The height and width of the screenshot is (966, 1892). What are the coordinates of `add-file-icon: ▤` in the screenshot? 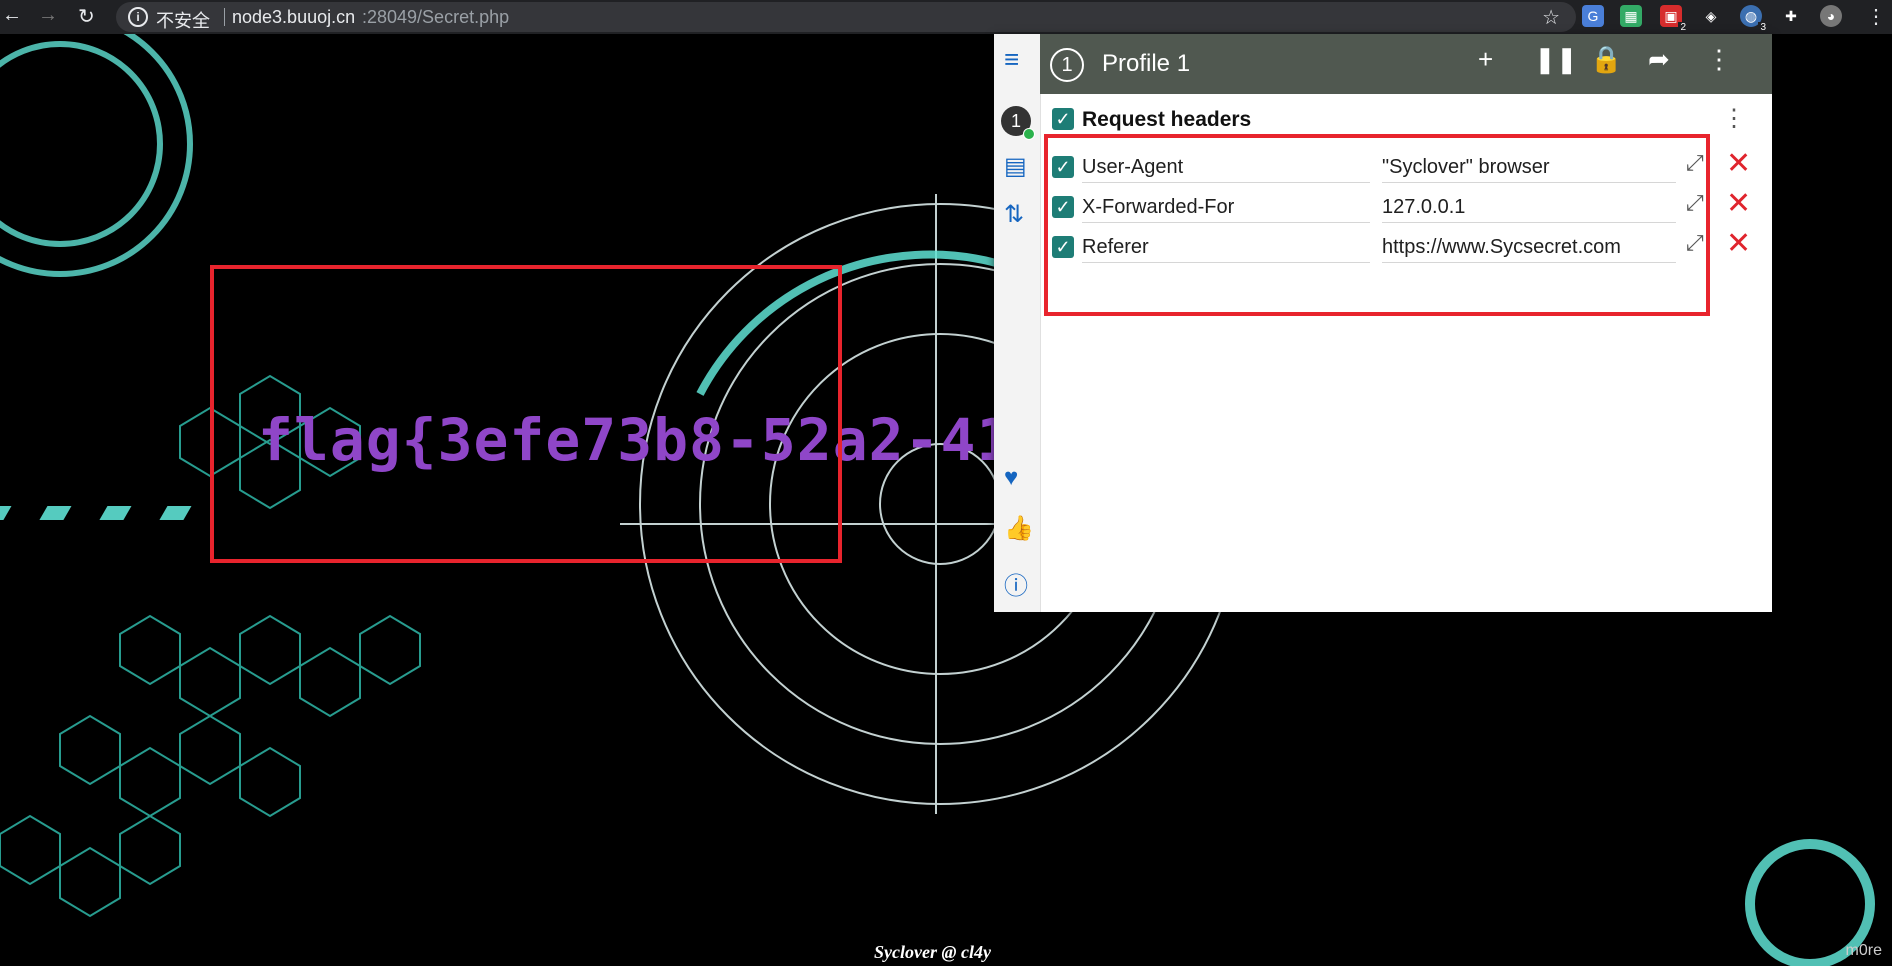 It's located at (1015, 166).